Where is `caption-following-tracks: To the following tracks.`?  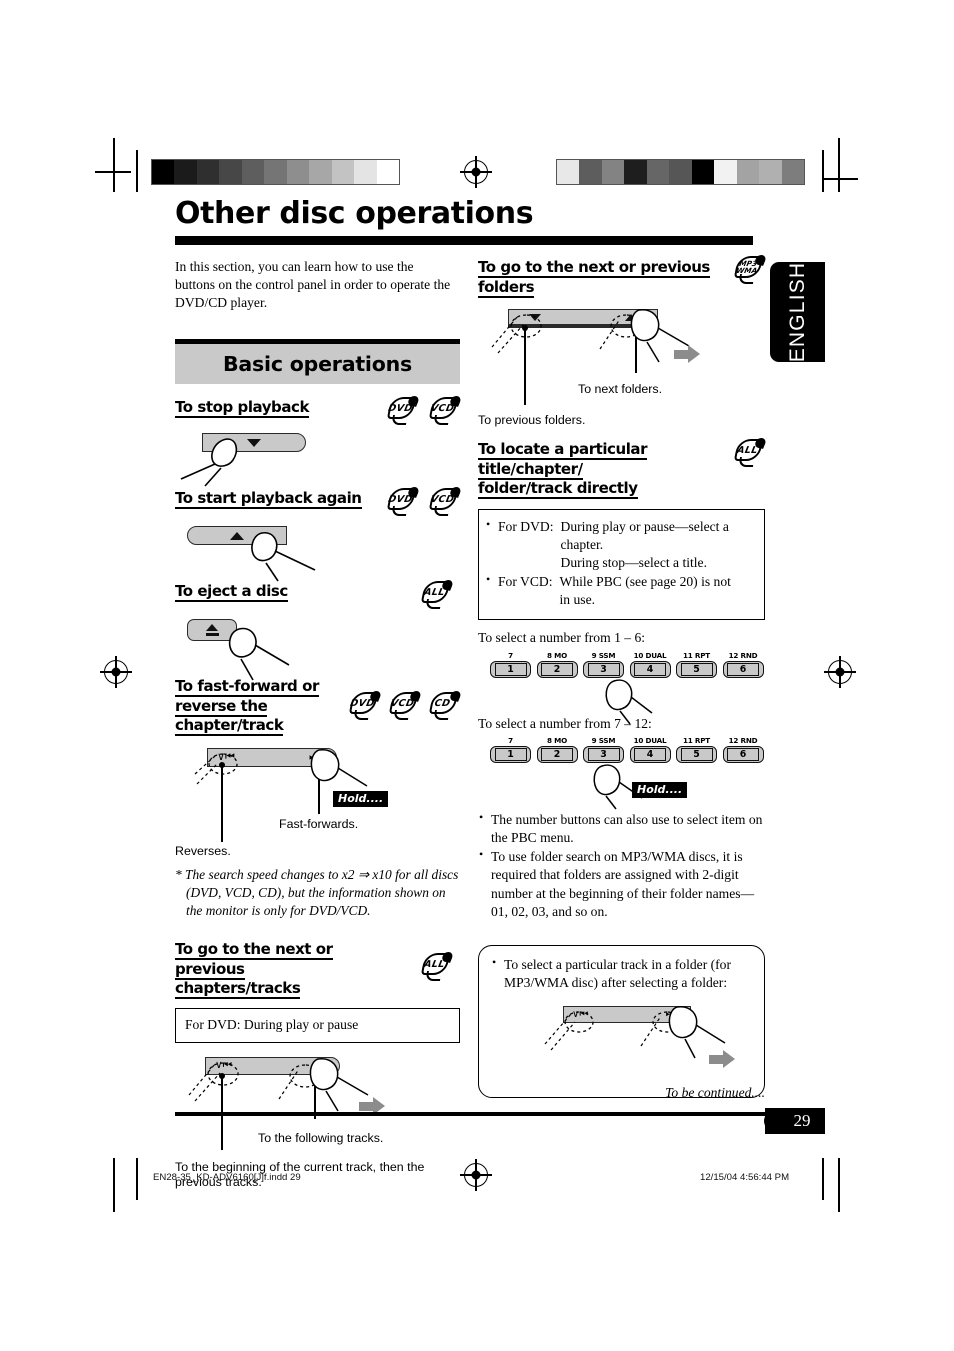
caption-following-tracks: To the following tracks. is located at coordinates (321, 1137).